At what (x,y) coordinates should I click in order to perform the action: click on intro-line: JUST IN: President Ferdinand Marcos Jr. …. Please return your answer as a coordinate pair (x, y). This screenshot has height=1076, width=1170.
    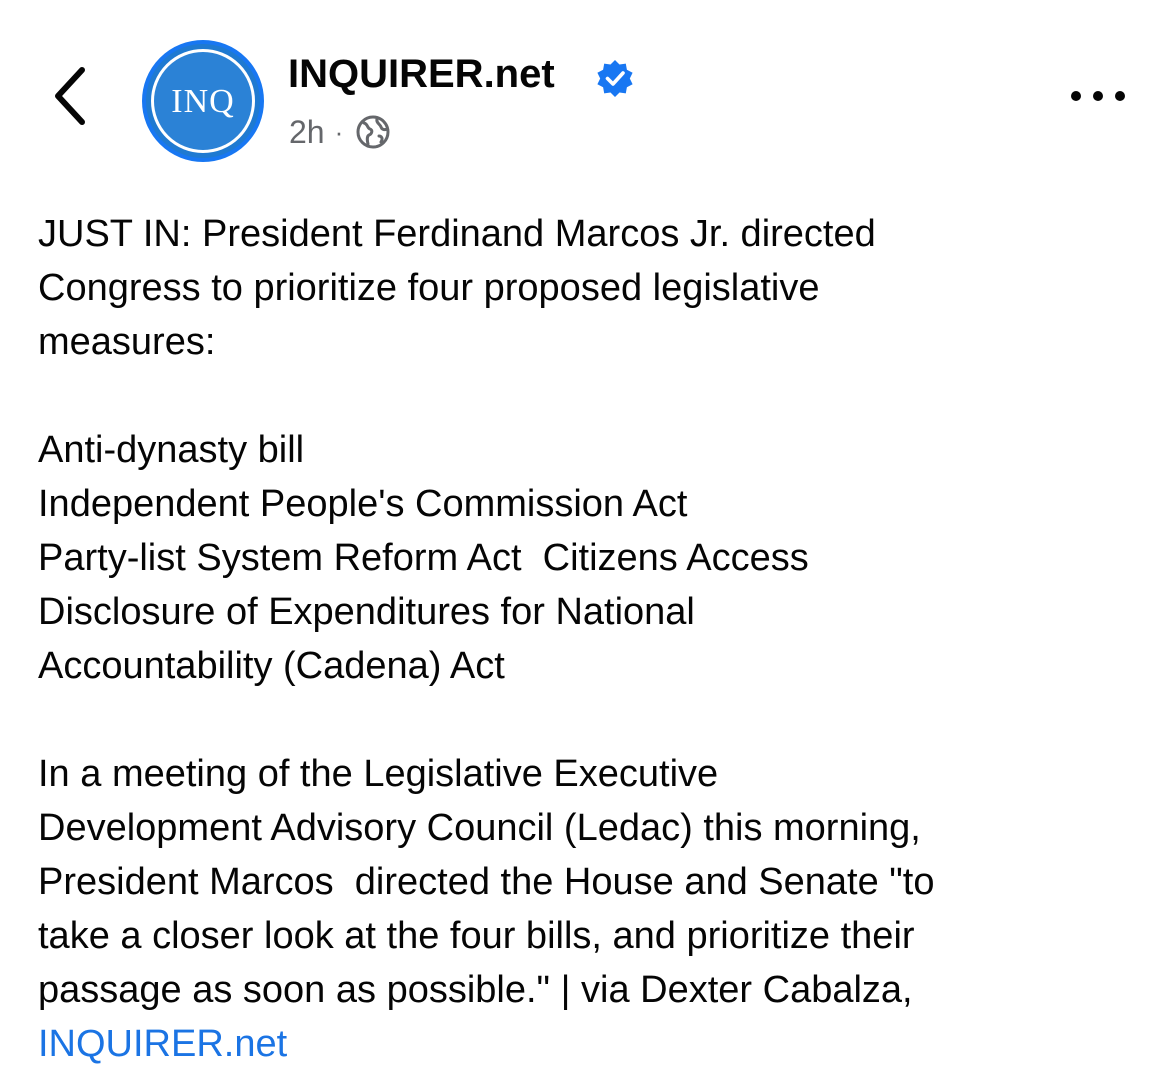
    Looking at the image, I should click on (457, 234).